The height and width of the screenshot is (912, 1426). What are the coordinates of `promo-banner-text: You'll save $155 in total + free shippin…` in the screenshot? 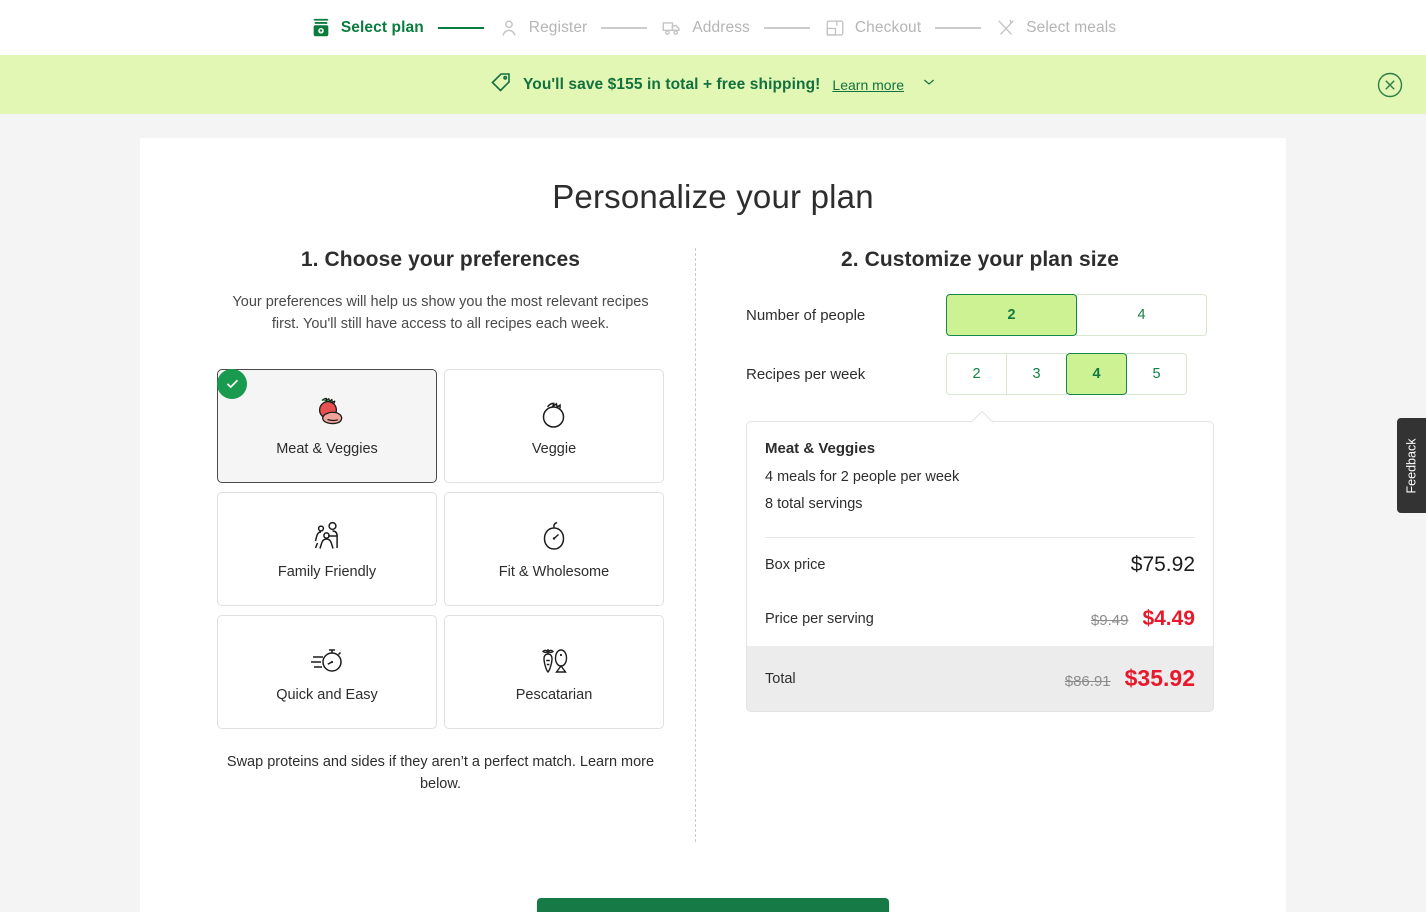 It's located at (671, 84).